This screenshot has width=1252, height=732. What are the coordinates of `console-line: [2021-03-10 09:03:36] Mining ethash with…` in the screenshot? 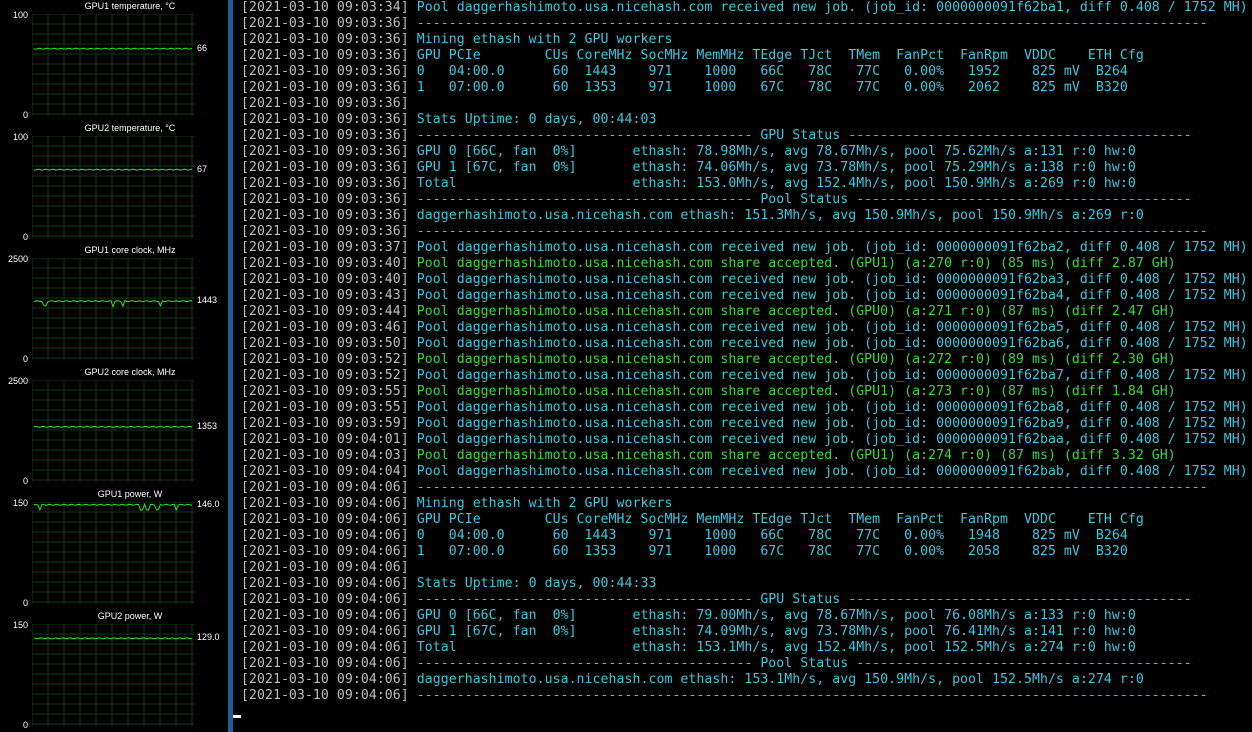 It's located at (746, 40).